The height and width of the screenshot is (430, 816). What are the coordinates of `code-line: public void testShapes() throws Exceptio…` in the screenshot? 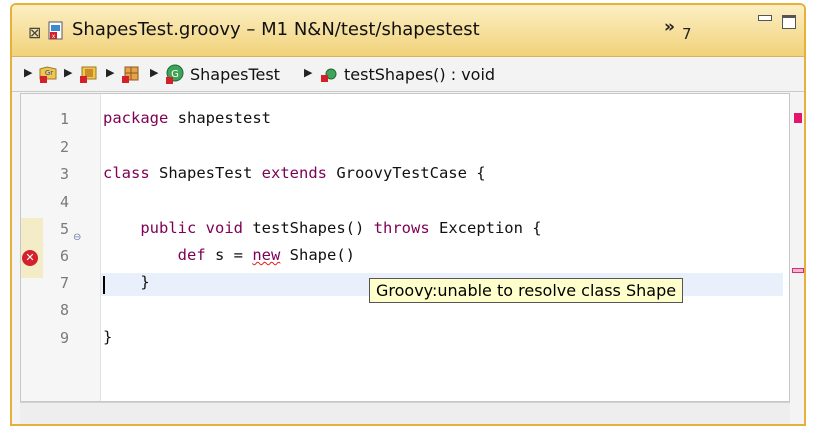 It's located at (322, 228).